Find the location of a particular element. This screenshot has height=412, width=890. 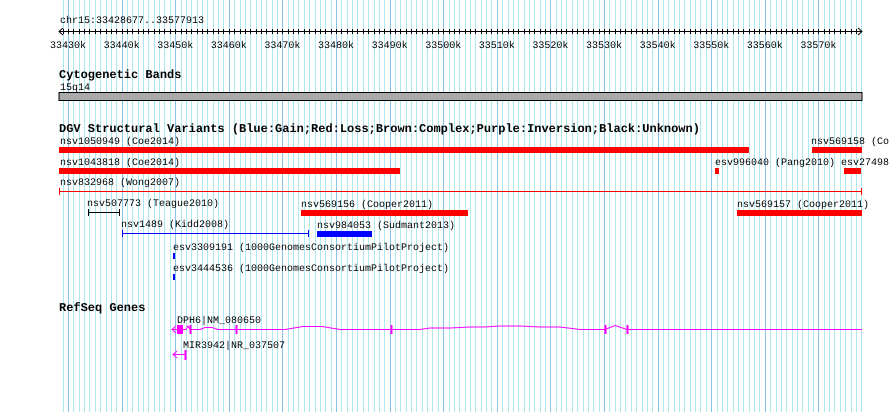

tick-label: 33530k is located at coordinates (604, 46).